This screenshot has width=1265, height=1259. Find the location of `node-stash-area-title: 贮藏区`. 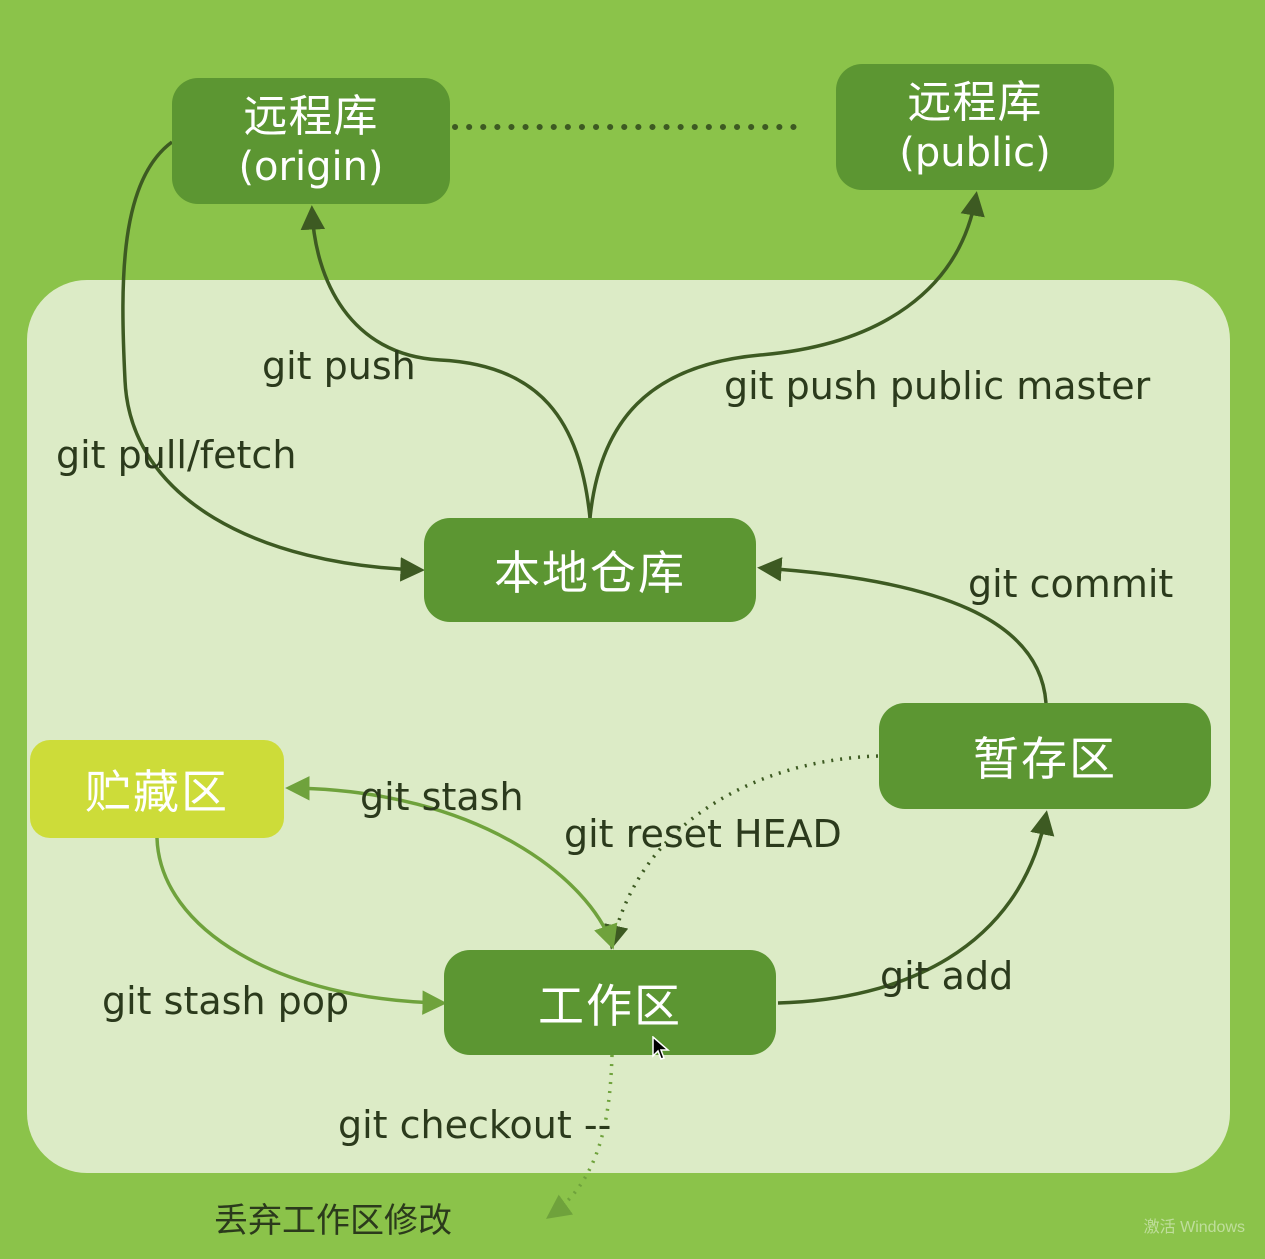

node-stash-area-title: 贮藏区 is located at coordinates (157, 792).